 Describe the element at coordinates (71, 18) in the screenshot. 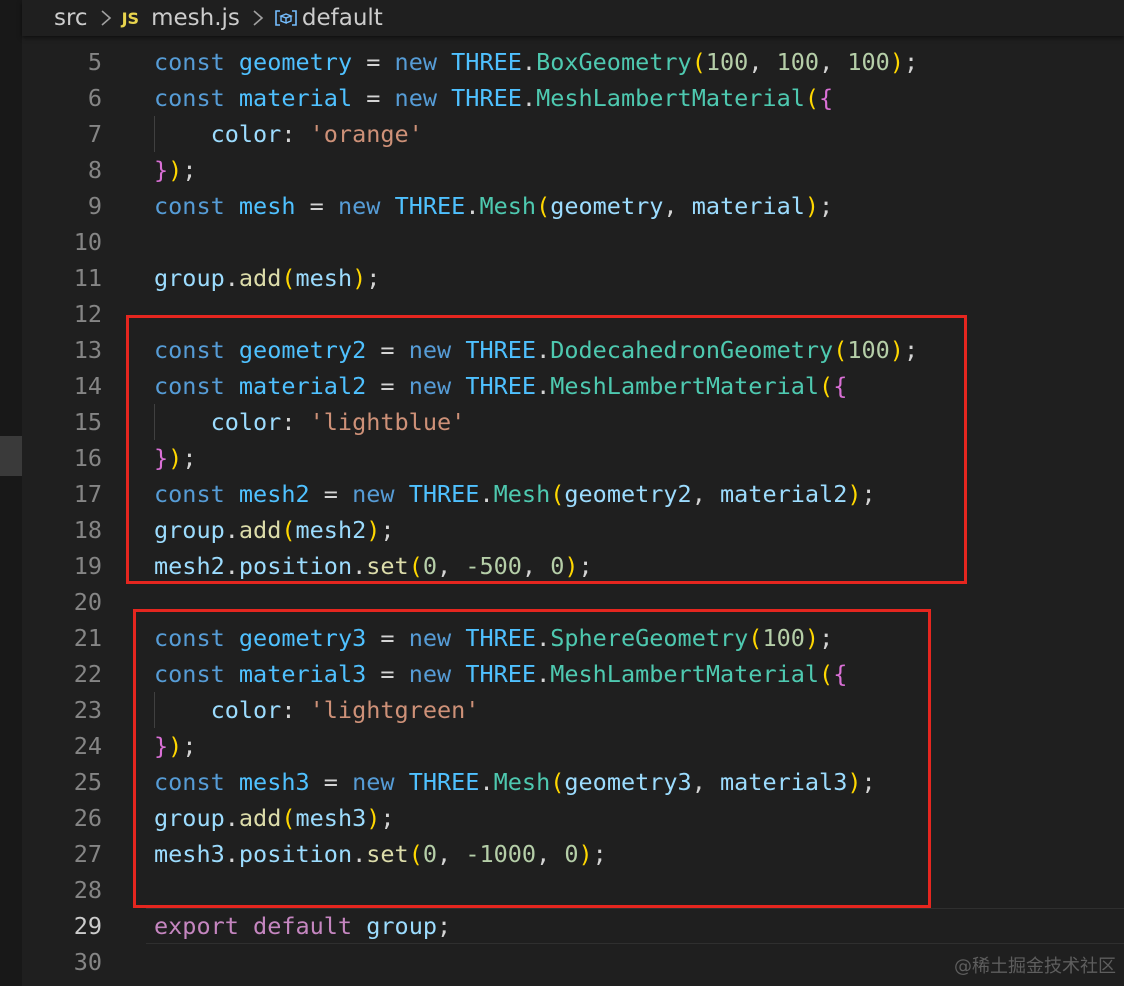

I see `breadcrumb-folder: src` at that location.